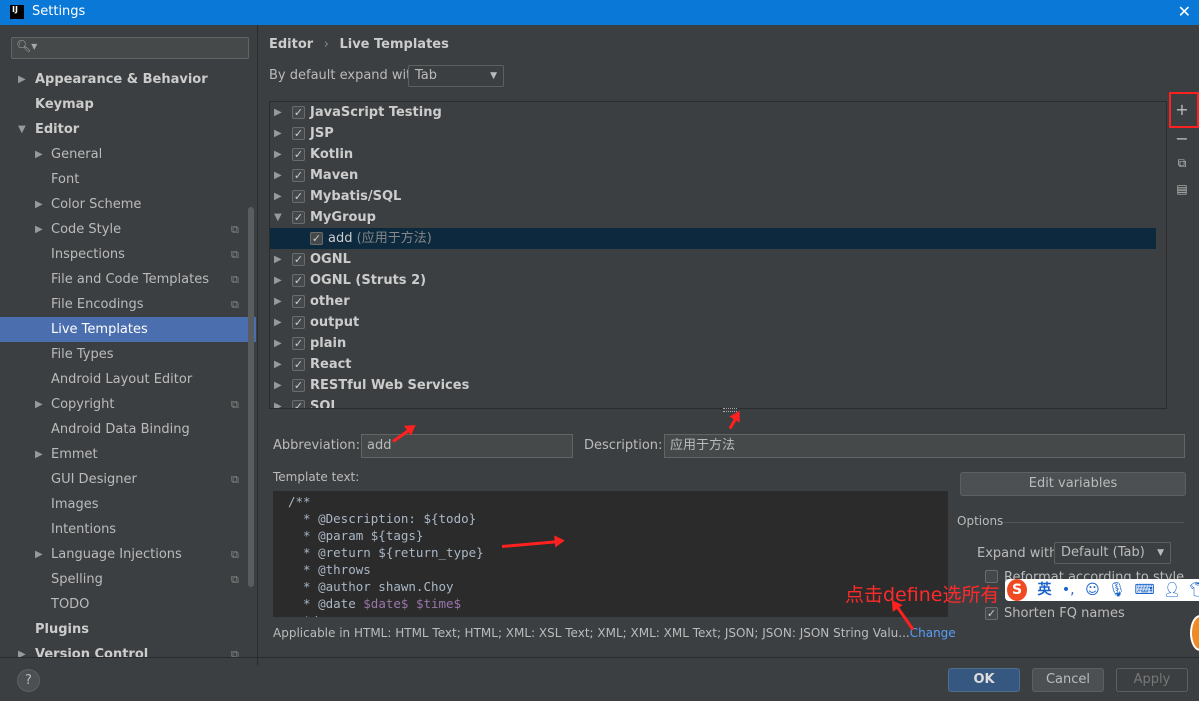  I want to click on sidebar-scrollbar, so click(251, 397).